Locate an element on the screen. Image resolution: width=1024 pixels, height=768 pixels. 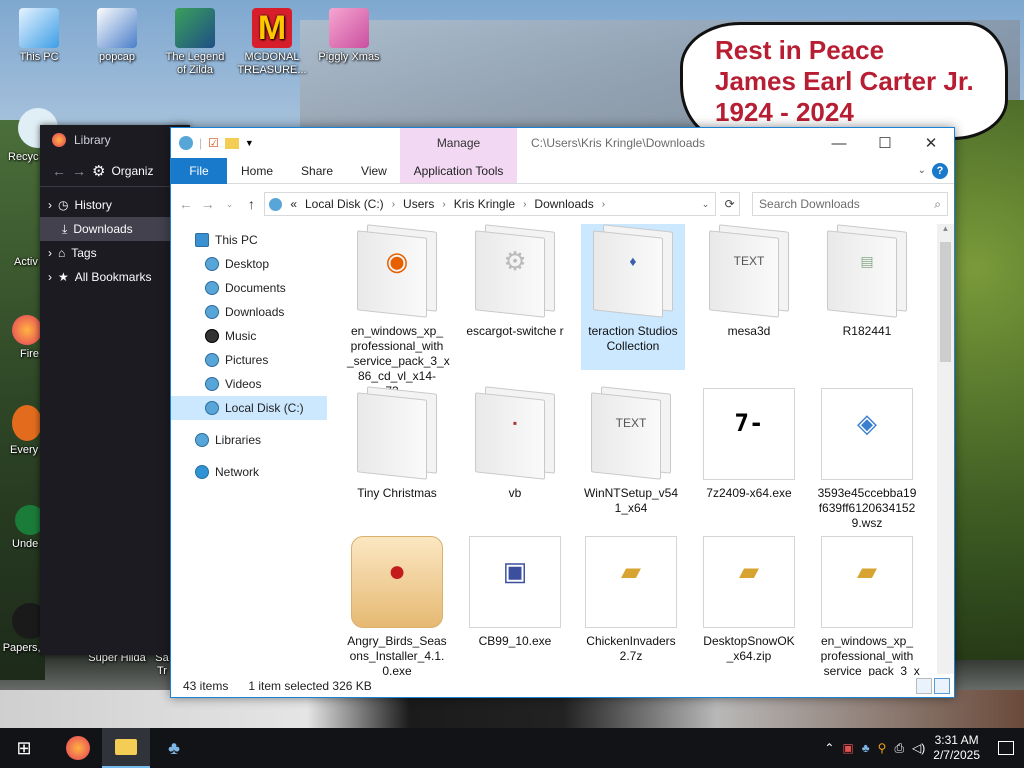
file-item: ⚙ escargot-switche r is located at coordinates (515, 281).